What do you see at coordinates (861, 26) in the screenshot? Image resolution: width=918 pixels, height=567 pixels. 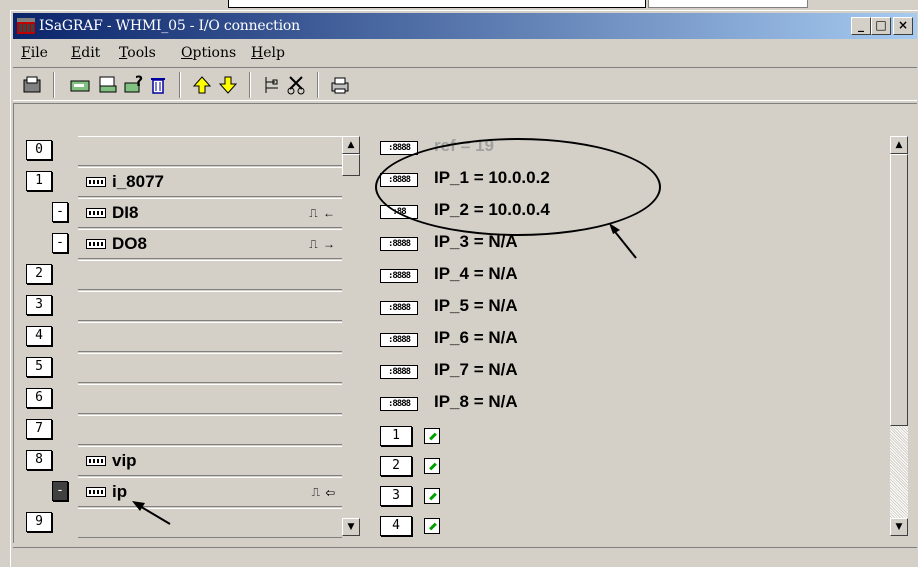 I see `minimize-button: _` at bounding box center [861, 26].